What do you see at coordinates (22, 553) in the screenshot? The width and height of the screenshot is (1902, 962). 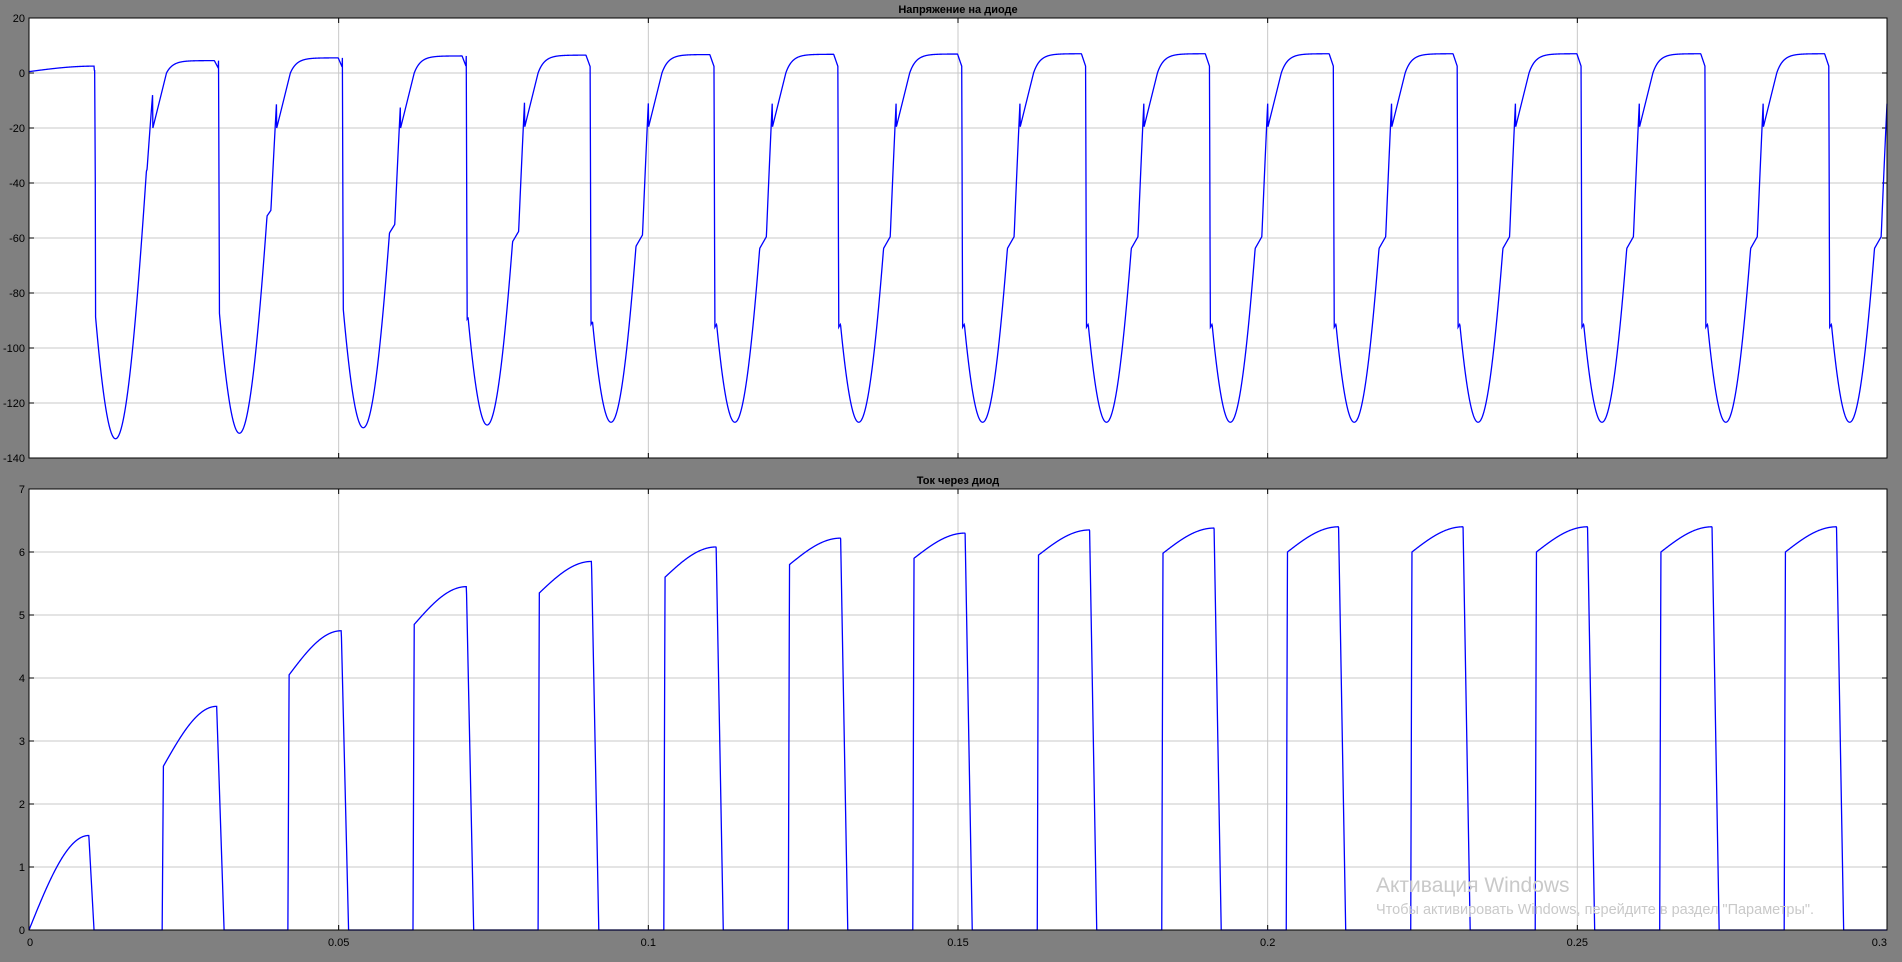 I see `y-tick-label: 6` at bounding box center [22, 553].